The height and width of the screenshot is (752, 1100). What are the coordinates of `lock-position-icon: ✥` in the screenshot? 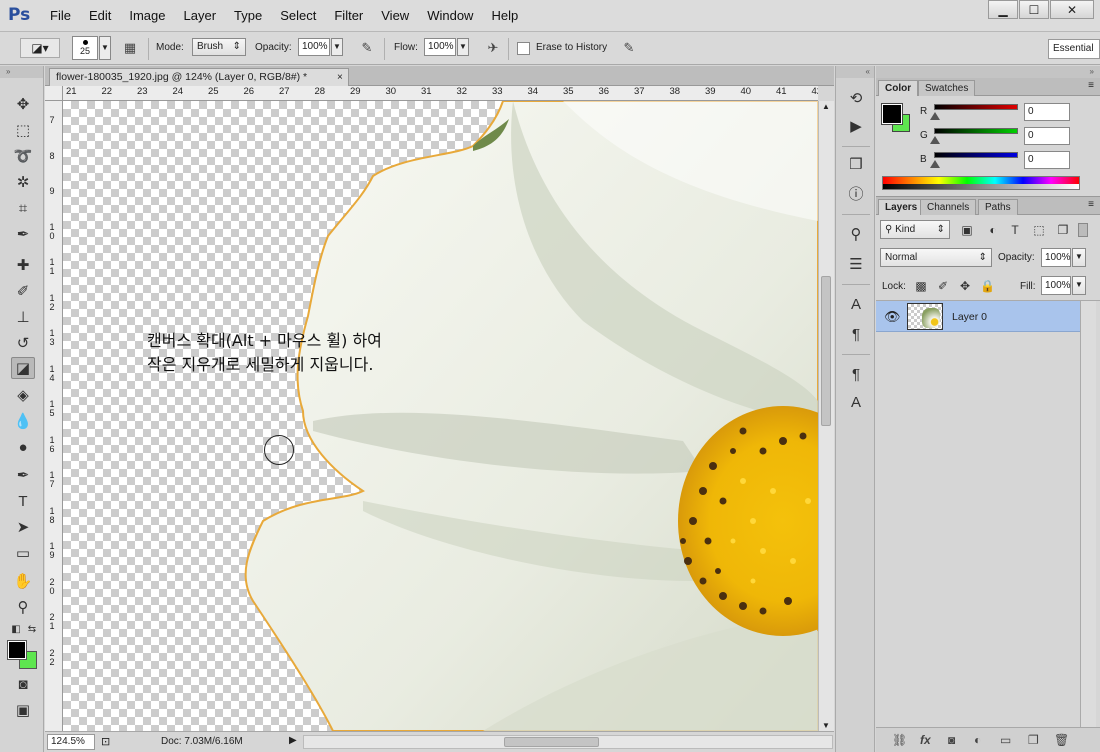 It's located at (965, 286).